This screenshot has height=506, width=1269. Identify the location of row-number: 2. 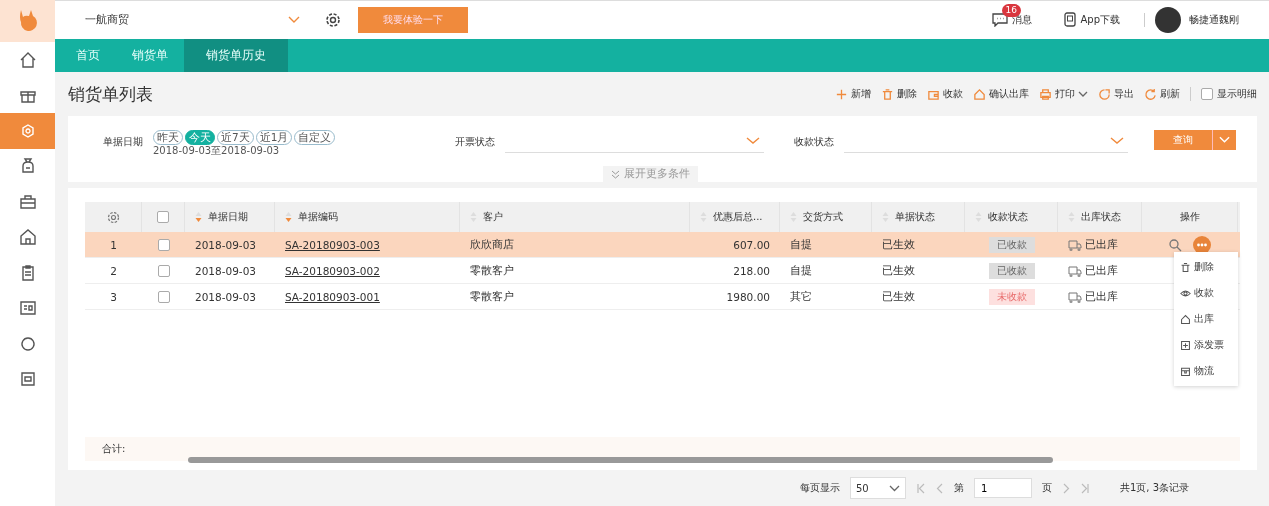
(113, 270).